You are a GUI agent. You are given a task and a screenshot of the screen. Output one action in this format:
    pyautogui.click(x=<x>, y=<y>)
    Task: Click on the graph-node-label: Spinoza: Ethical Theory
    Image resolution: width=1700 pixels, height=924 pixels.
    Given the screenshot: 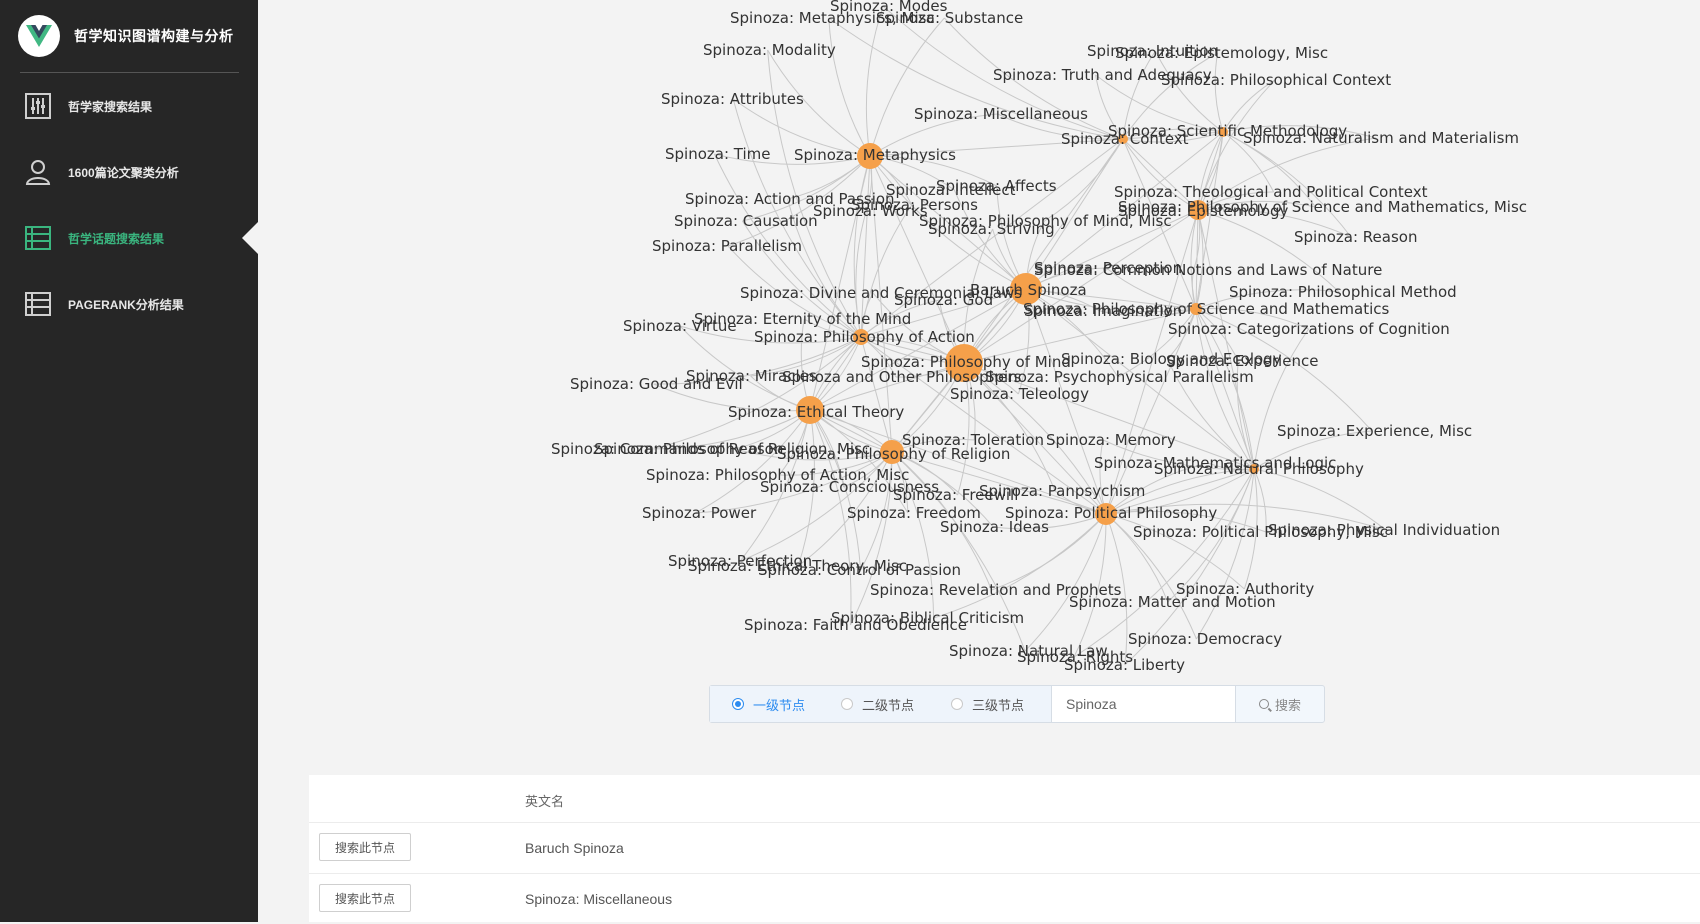 What is the action you would take?
    pyautogui.click(x=816, y=412)
    